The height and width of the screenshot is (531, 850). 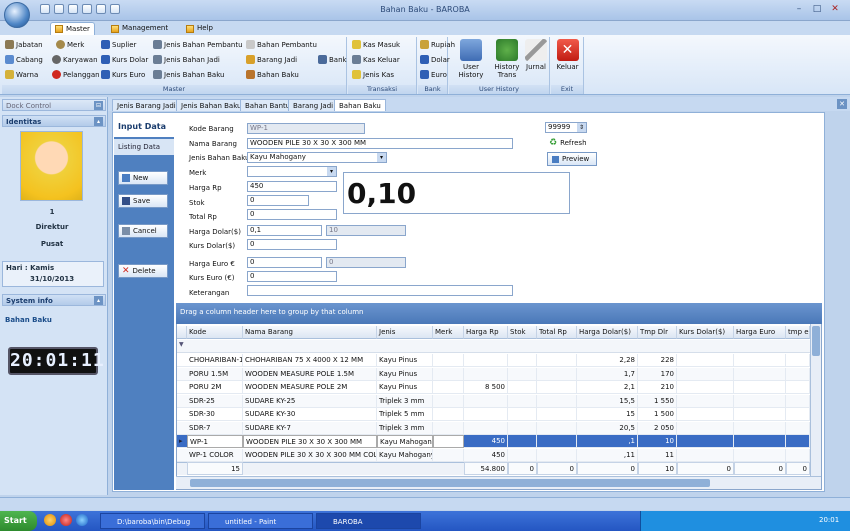 What do you see at coordinates (271, 59) in the screenshot?
I see `ribbon-barang-jadi: Barang Jadi` at bounding box center [271, 59].